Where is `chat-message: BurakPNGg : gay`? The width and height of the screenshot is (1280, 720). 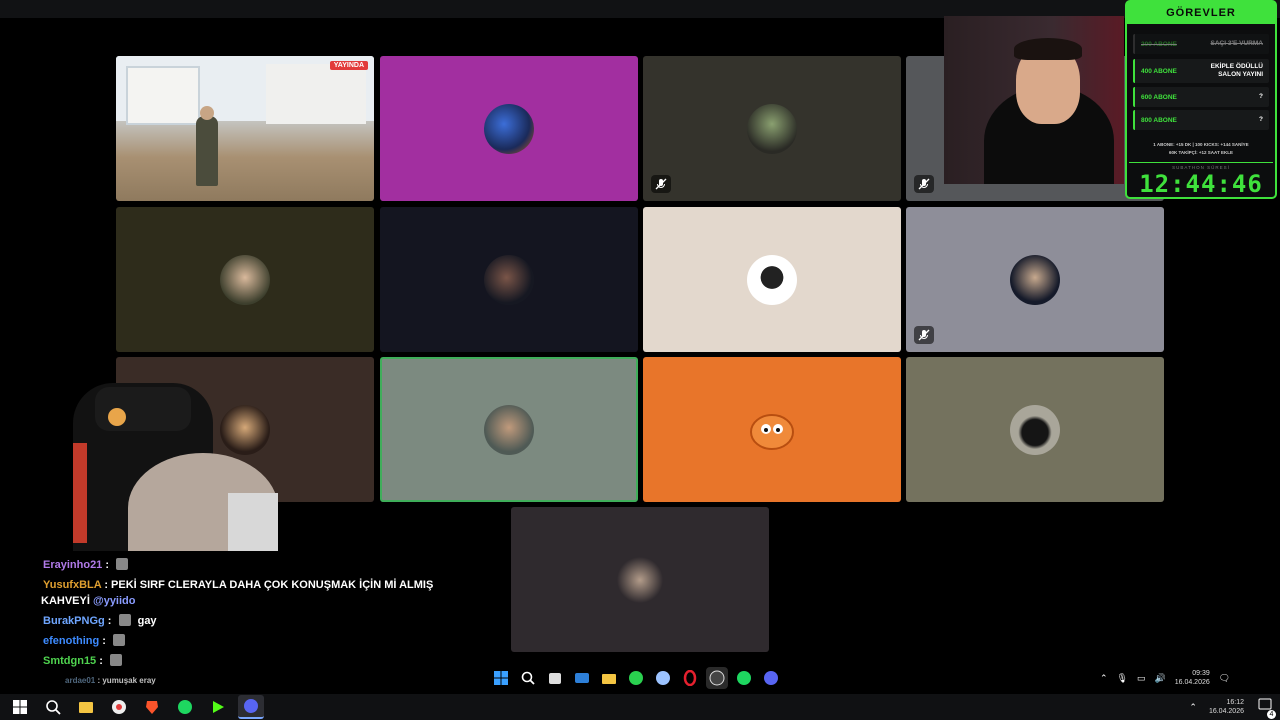
chat-message: BurakPNGg : gay is located at coordinates (100, 620).